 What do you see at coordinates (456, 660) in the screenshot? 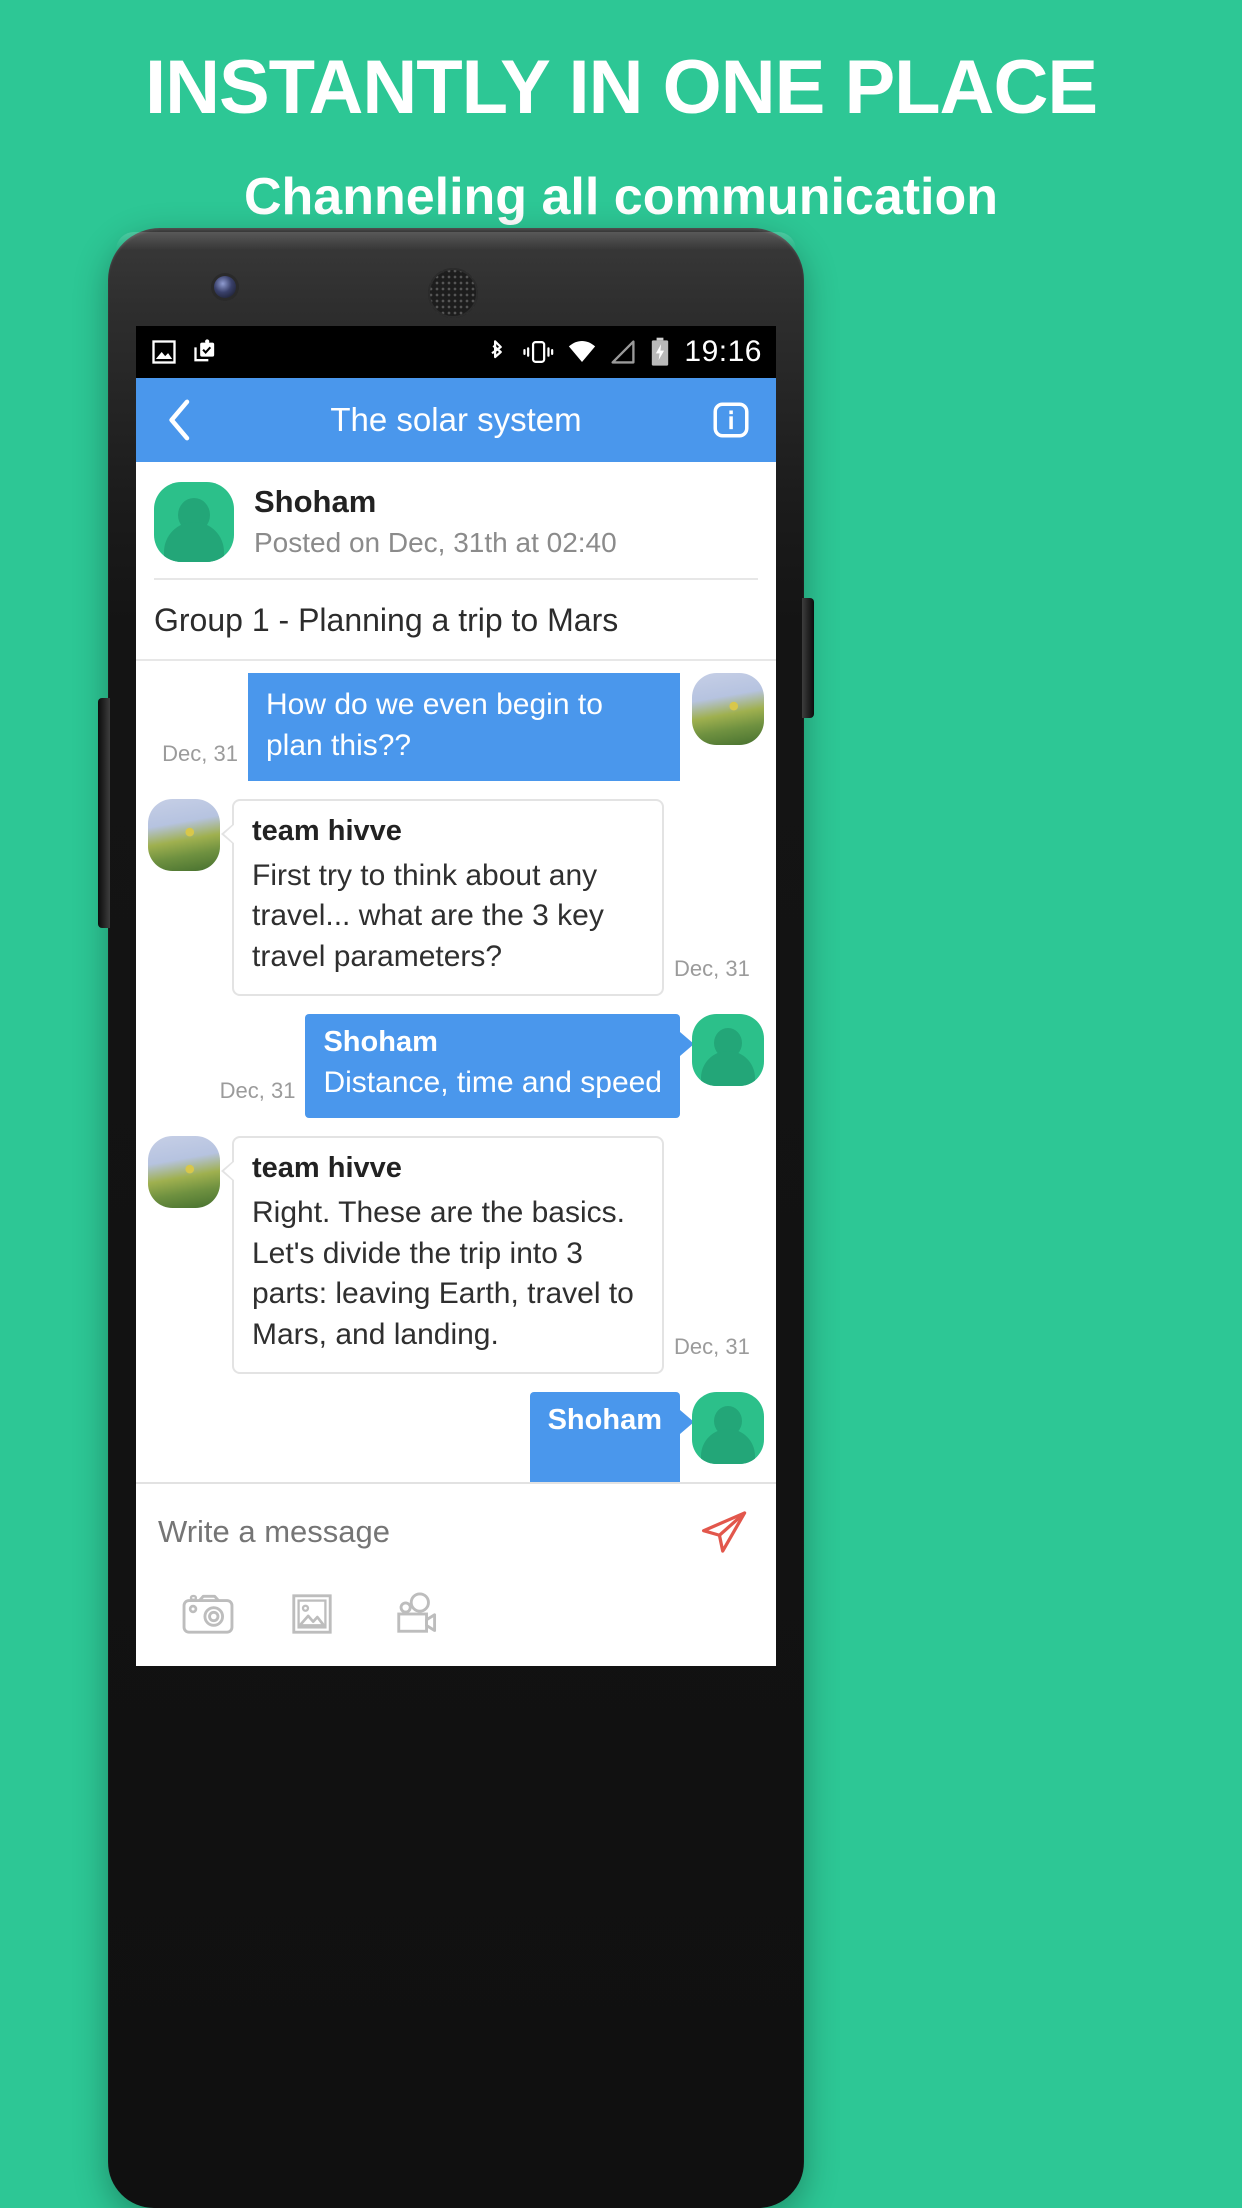
I see `divider` at bounding box center [456, 660].